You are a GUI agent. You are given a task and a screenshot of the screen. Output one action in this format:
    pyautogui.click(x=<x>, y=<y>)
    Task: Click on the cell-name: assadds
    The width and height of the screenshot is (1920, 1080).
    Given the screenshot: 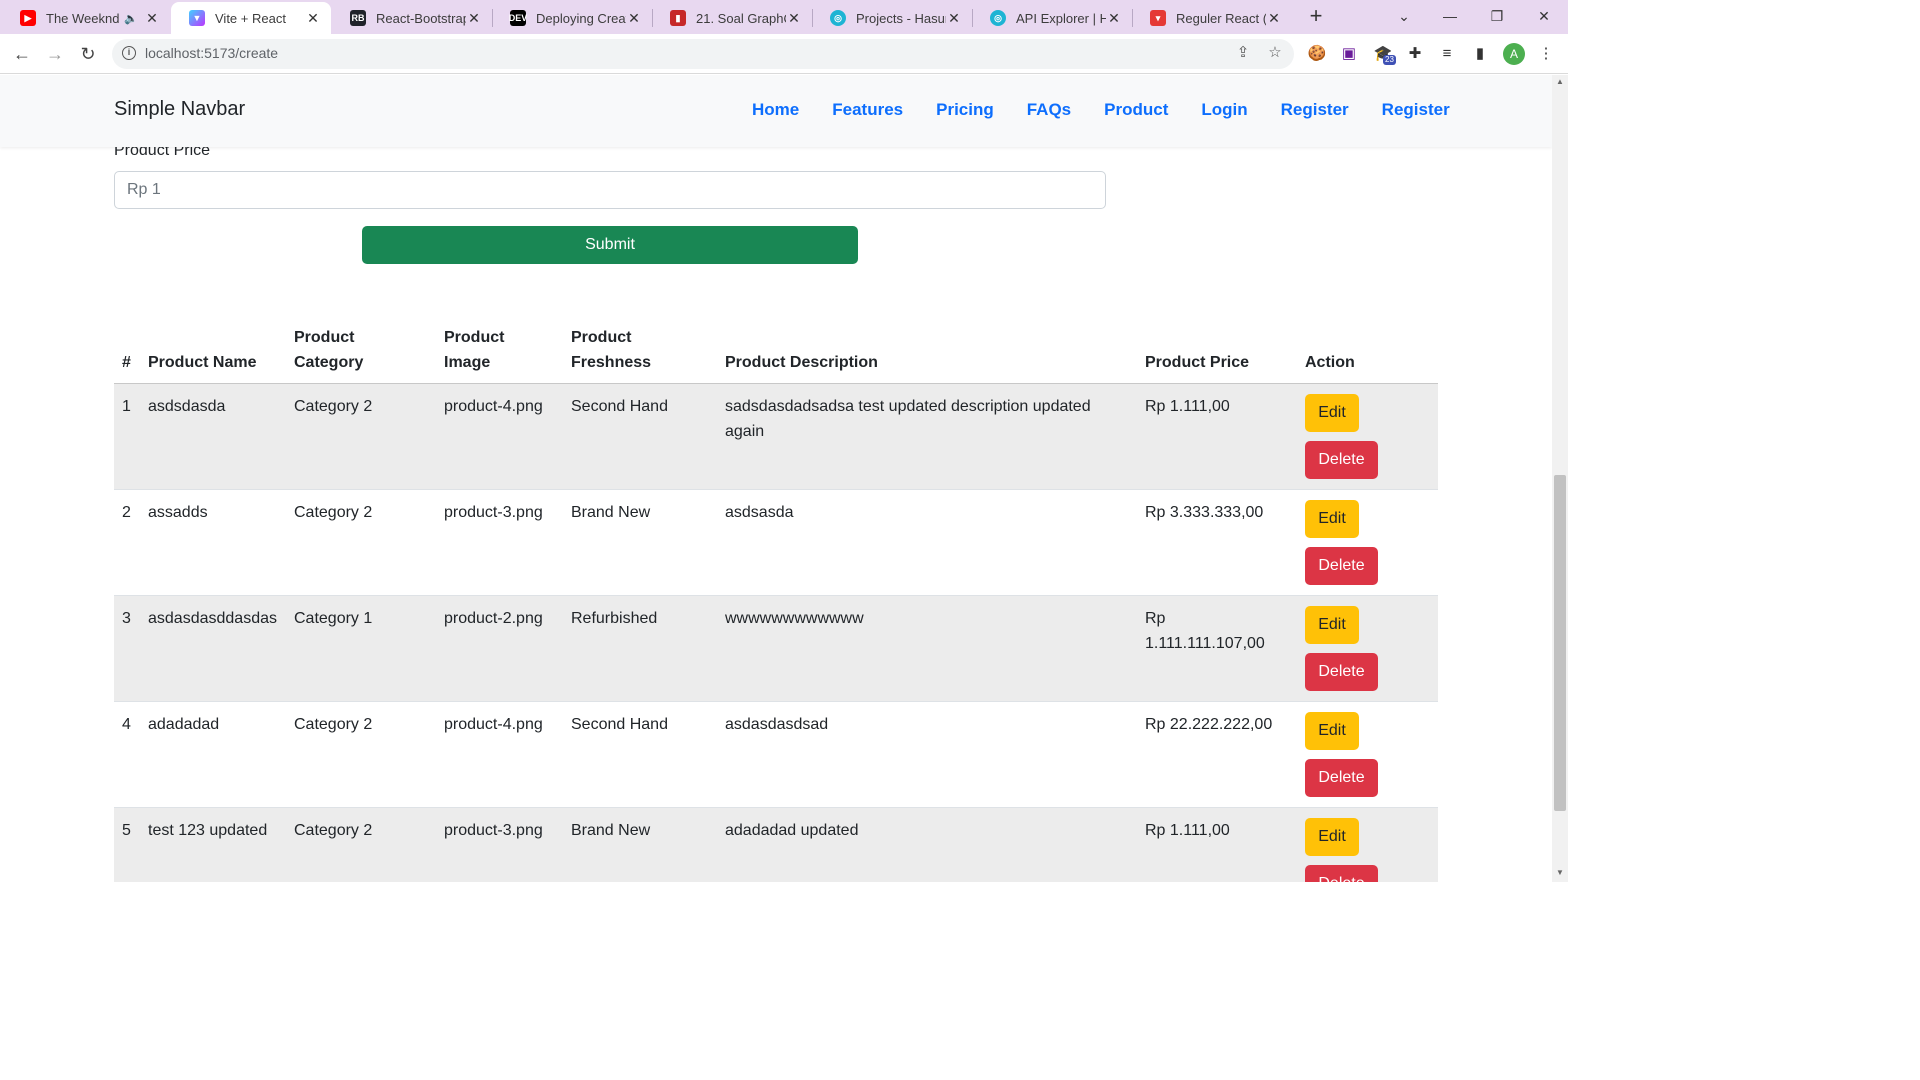 What is the action you would take?
    pyautogui.click(x=213, y=542)
    